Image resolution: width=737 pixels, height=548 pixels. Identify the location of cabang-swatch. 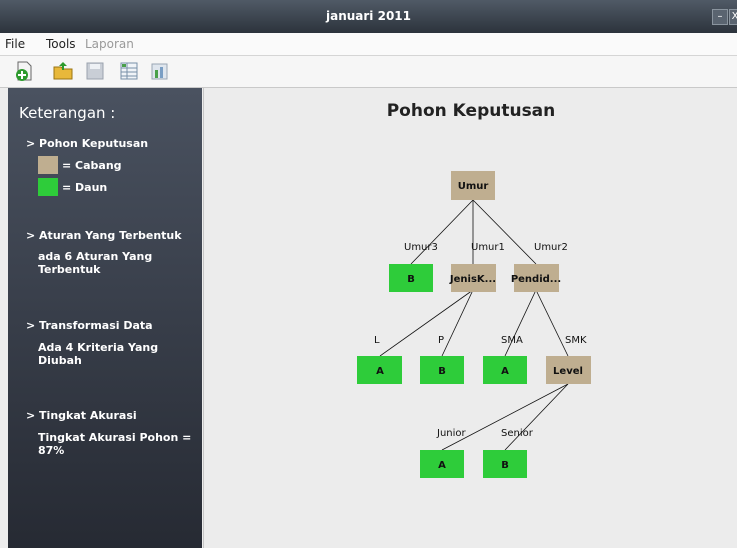
(48, 165).